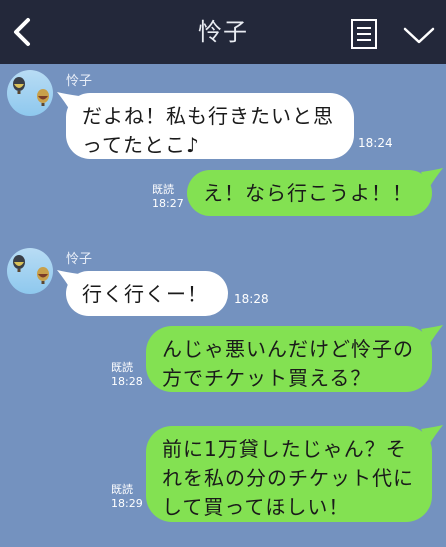 Image resolution: width=446 pixels, height=547 pixels. What do you see at coordinates (127, 503) in the screenshot?
I see `message-time: 18:29` at bounding box center [127, 503].